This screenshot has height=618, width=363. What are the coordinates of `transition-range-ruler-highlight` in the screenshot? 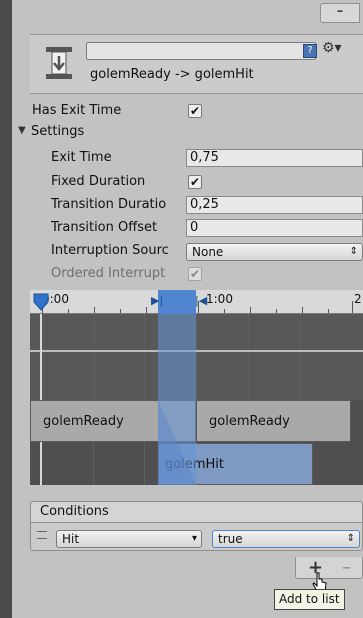 It's located at (177, 302).